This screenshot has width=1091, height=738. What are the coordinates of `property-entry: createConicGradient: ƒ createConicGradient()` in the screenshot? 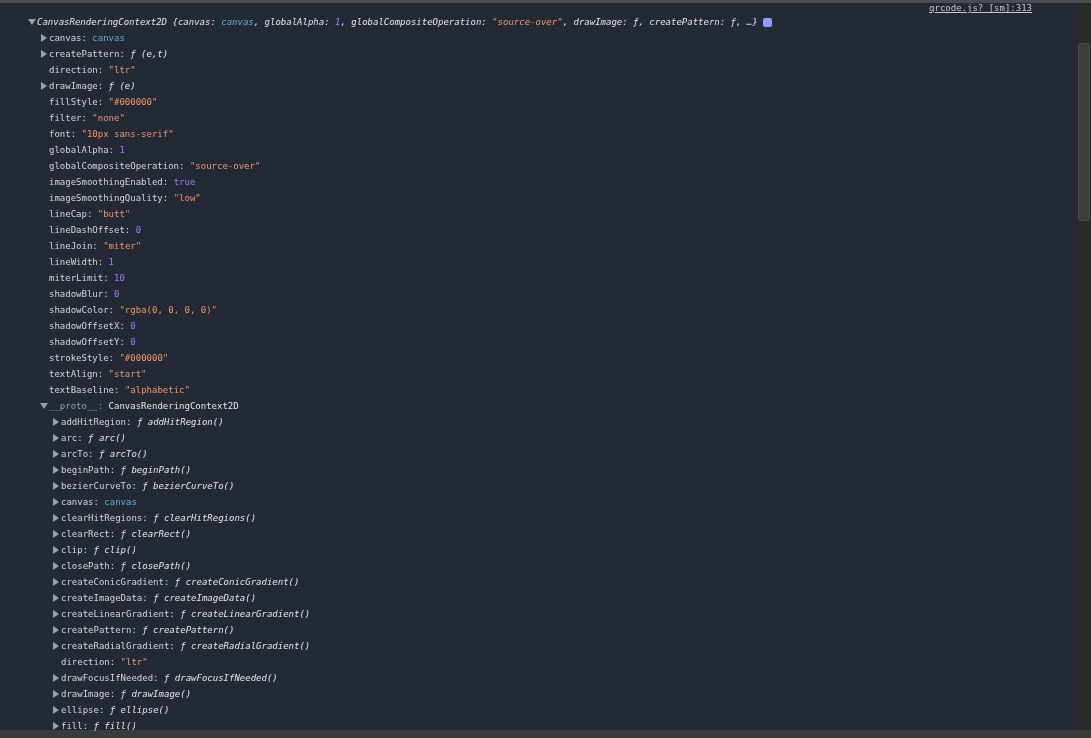 It's located at (180, 582).